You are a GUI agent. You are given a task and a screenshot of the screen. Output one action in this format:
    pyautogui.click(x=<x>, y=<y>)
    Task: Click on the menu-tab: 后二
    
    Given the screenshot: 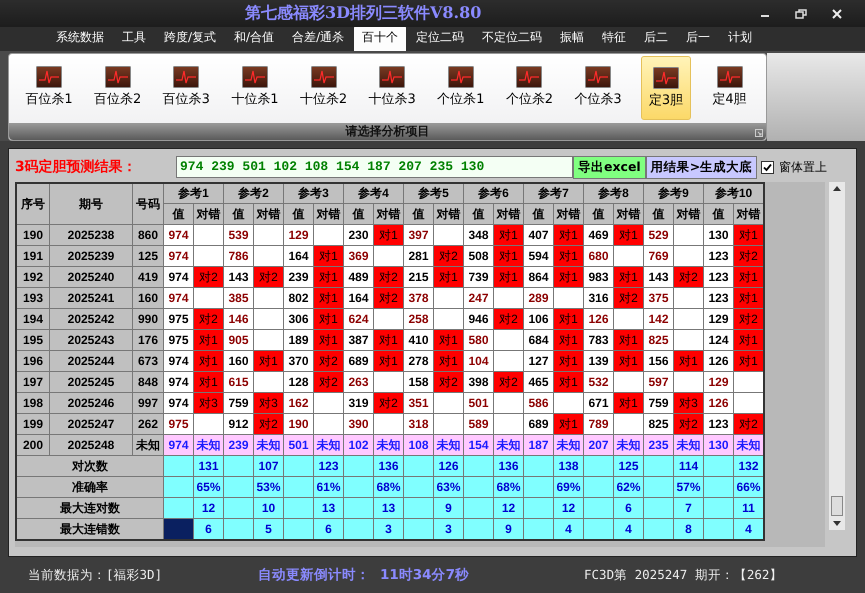 What is the action you would take?
    pyautogui.click(x=656, y=38)
    